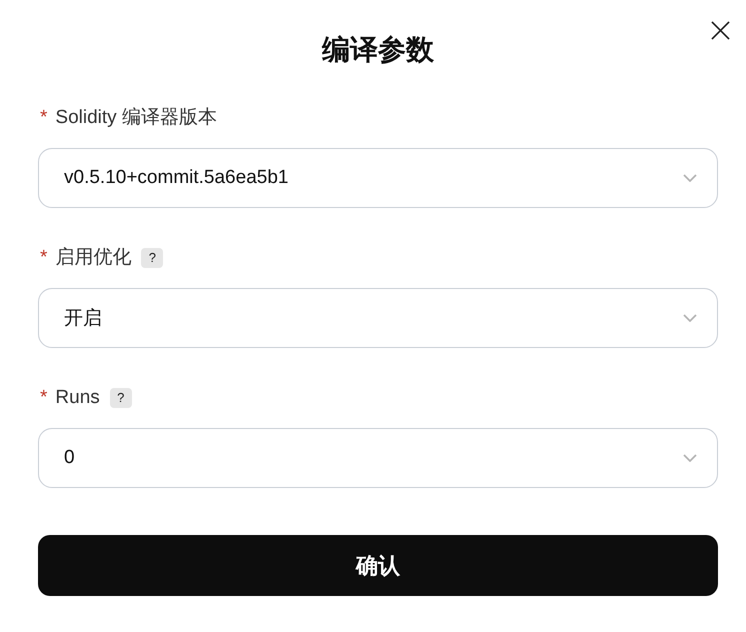  What do you see at coordinates (378, 565) in the screenshot?
I see `confirm-button: 确认` at bounding box center [378, 565].